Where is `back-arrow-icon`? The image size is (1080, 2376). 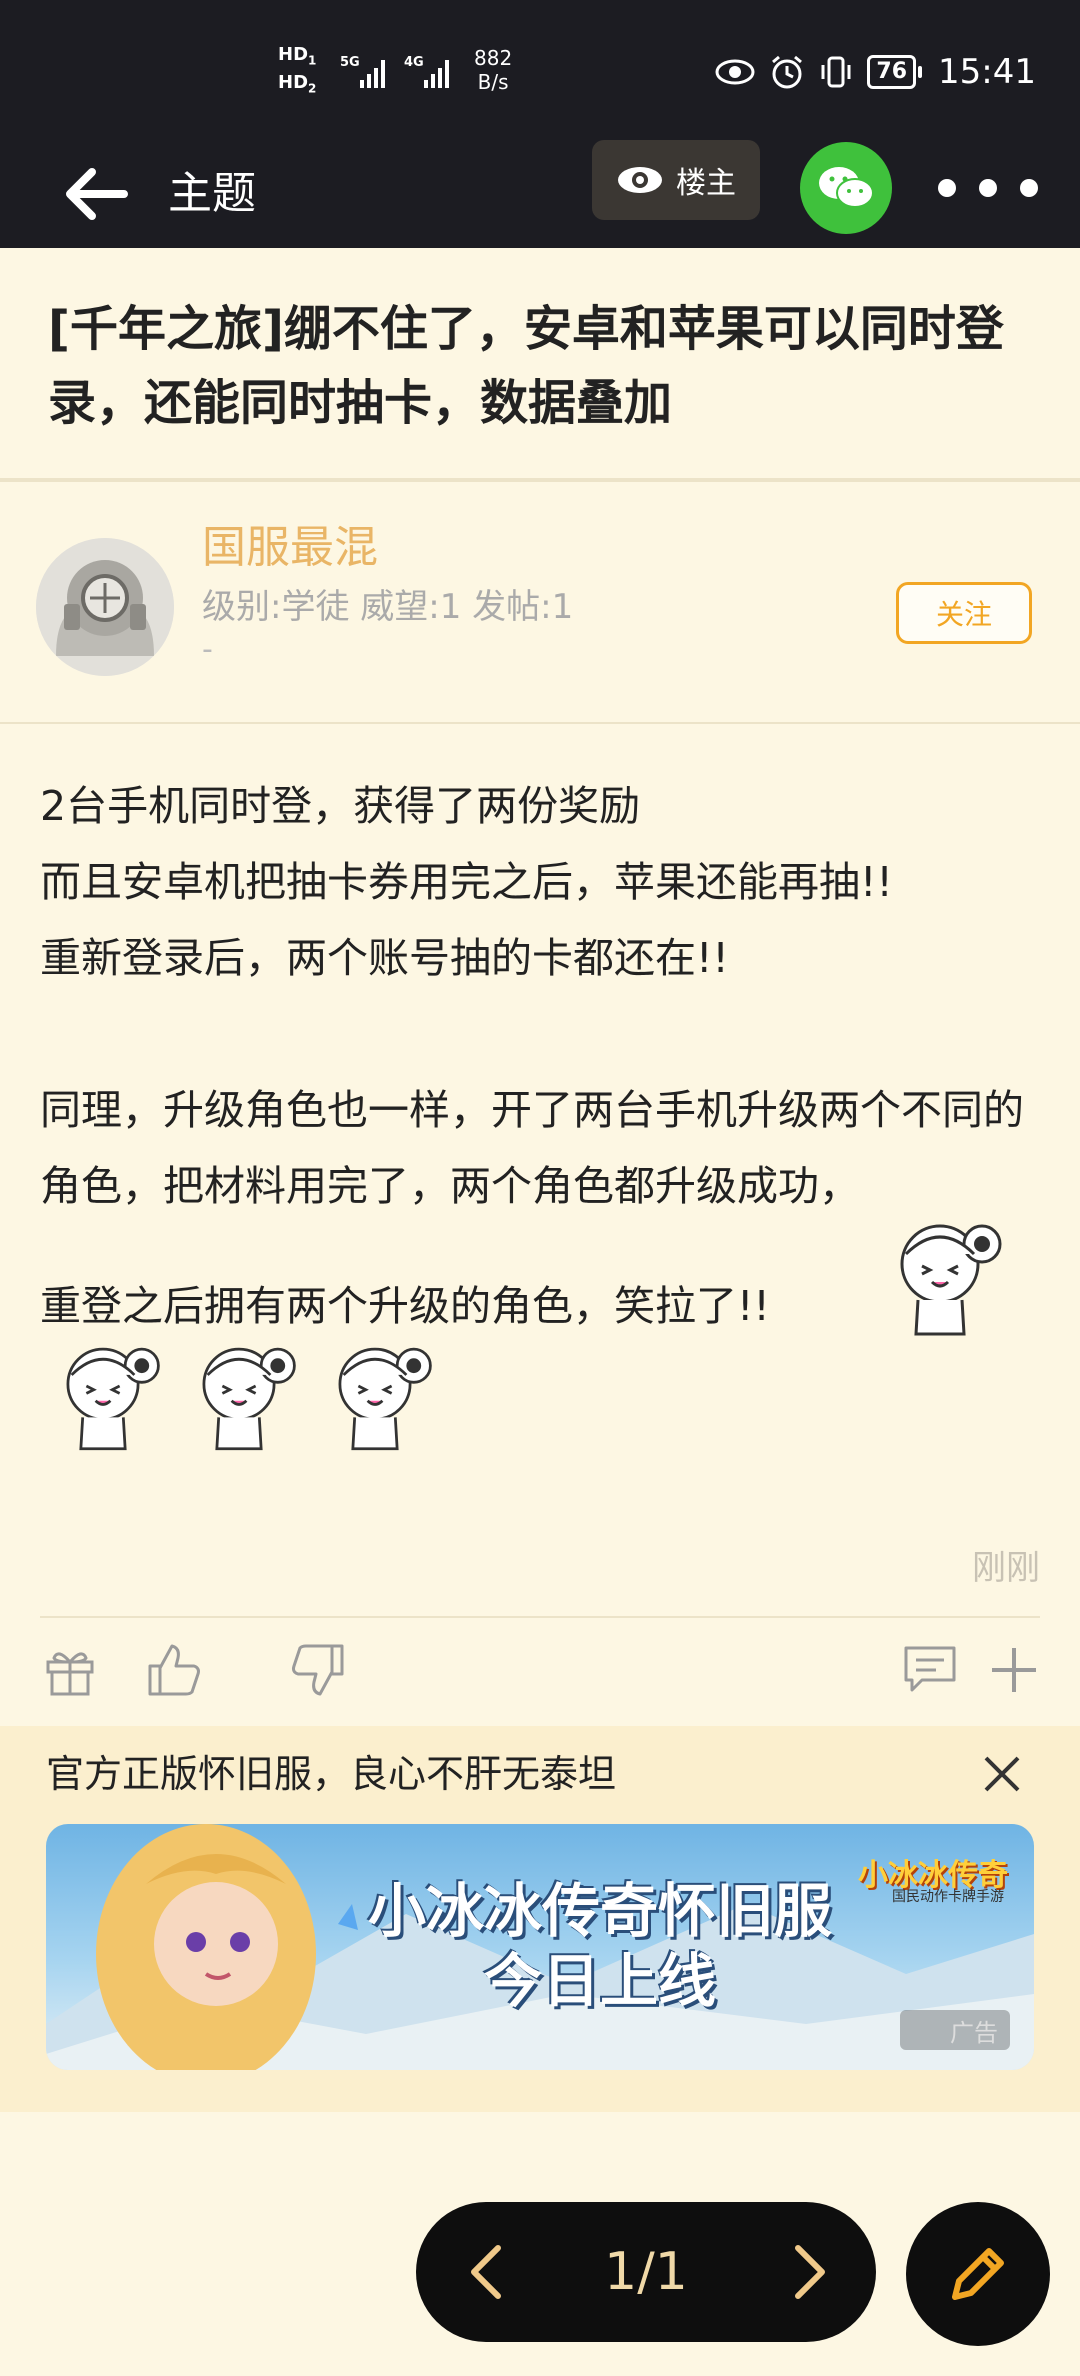
back-arrow-icon is located at coordinates (97, 194).